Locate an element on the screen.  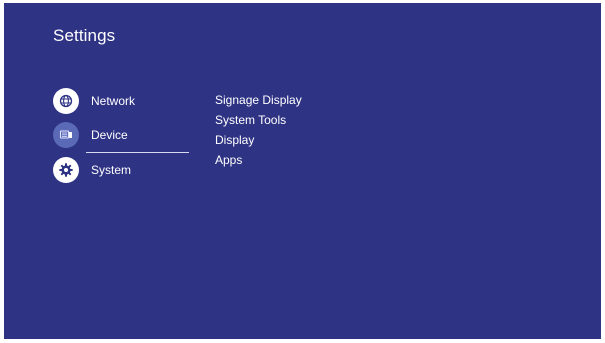
sidebar-item-label: Network is located at coordinates (113, 101).